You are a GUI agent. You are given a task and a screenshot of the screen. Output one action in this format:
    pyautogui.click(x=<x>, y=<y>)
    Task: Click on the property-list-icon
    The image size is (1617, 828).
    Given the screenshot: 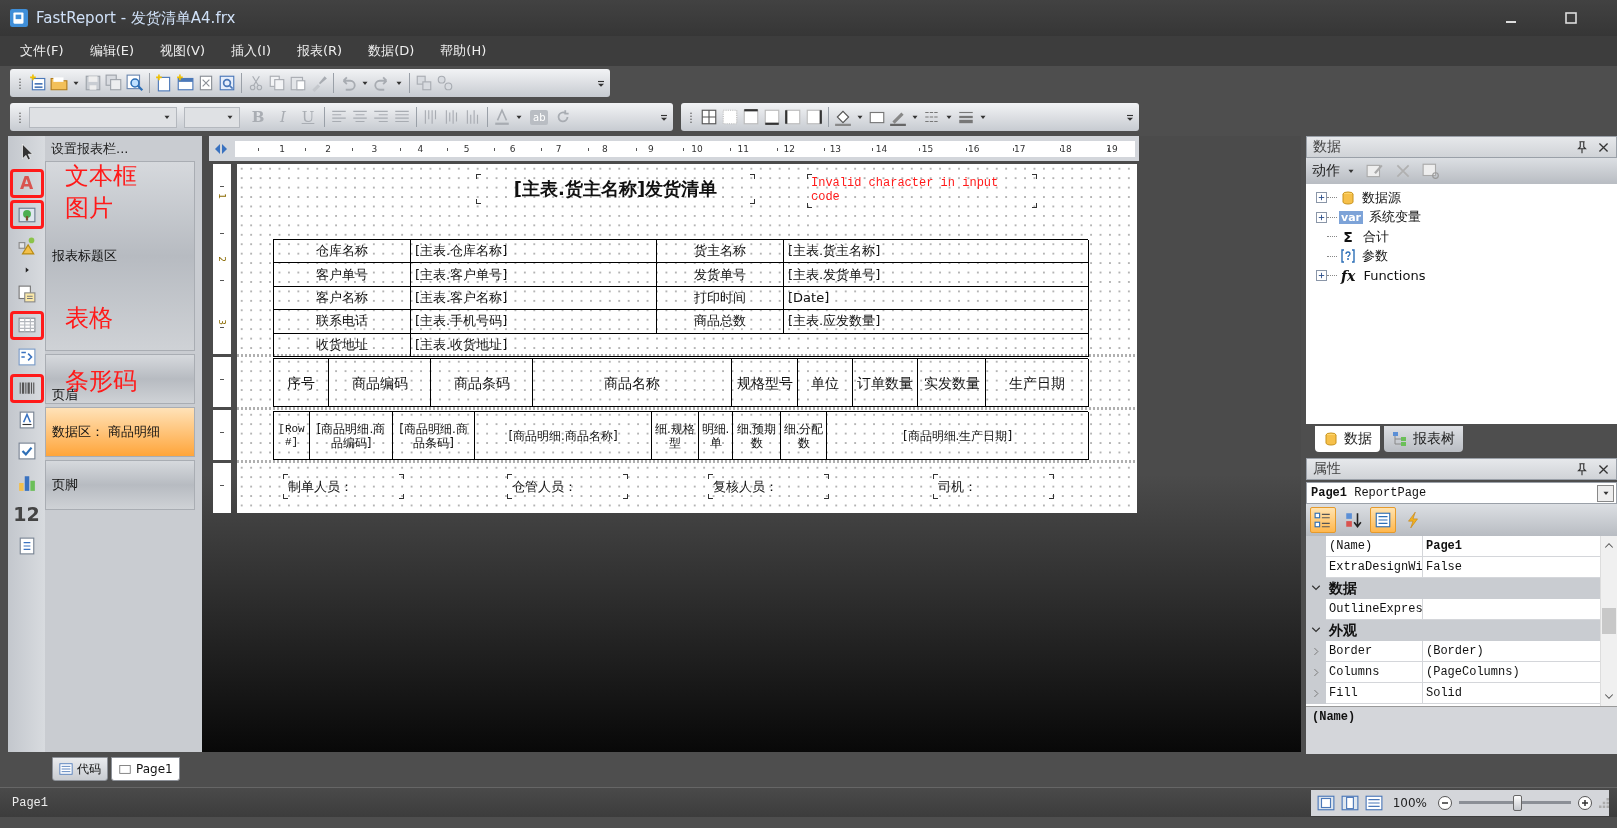 What is the action you would take?
    pyautogui.click(x=1383, y=520)
    